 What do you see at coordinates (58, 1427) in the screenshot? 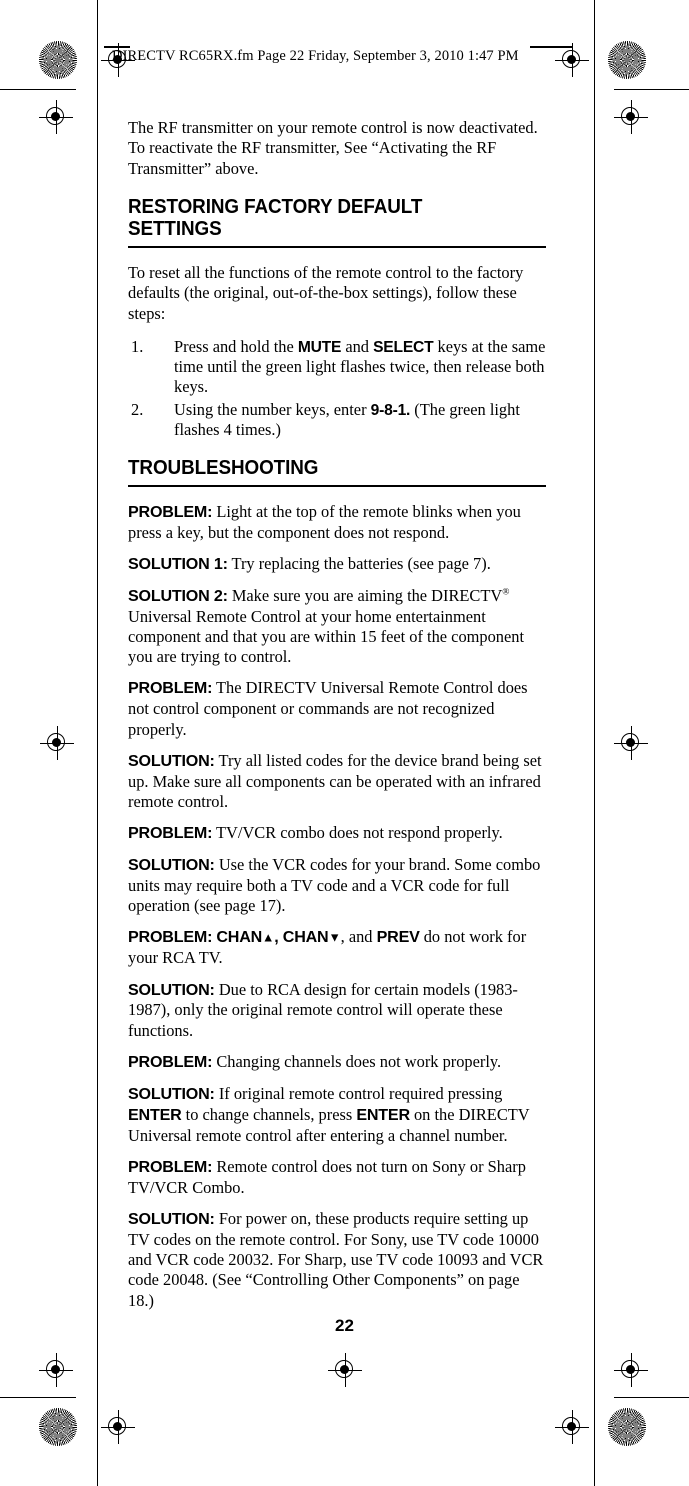
I see `registration-starburst-bottom-left` at bounding box center [58, 1427].